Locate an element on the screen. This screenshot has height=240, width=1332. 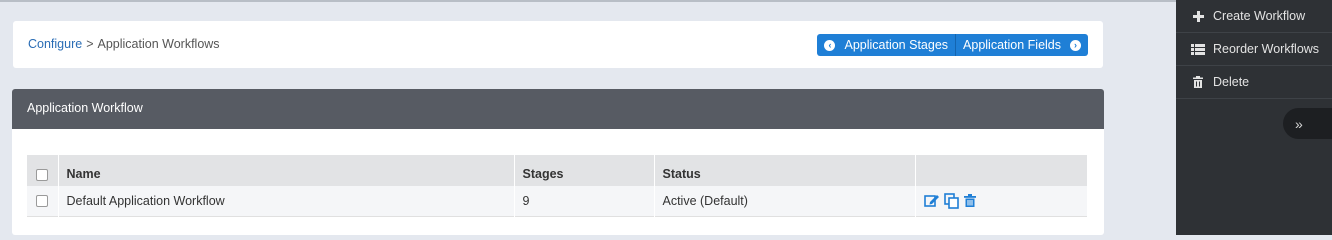
collapse-sidebar-button: » is located at coordinates (1307, 123).